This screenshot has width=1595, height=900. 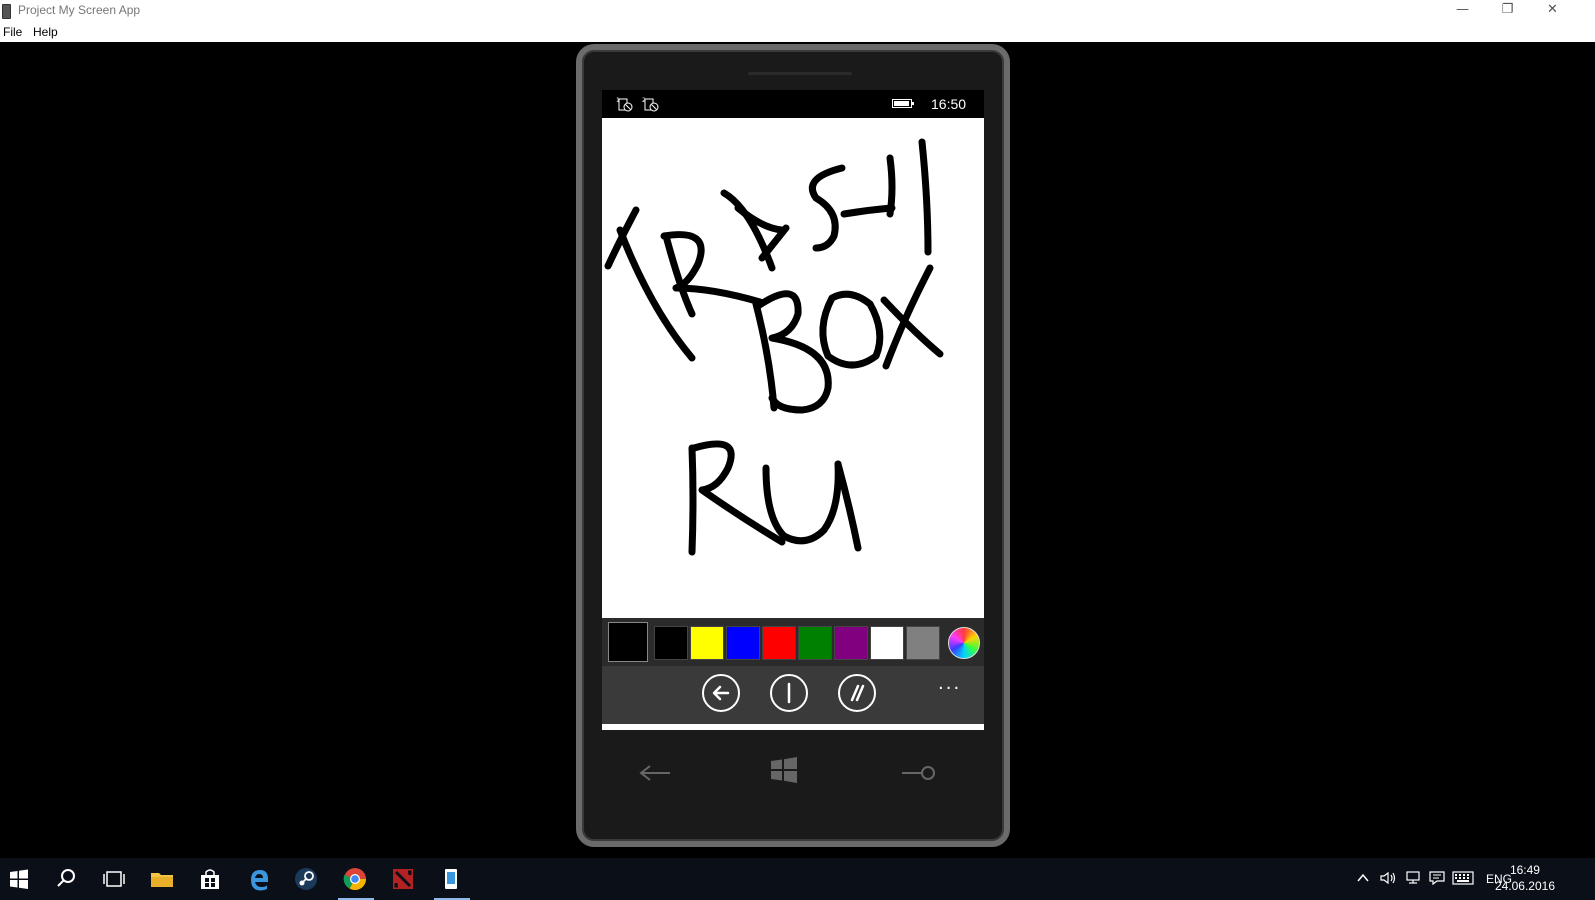 What do you see at coordinates (1524, 870) in the screenshot?
I see `taskbar-time: 16:49` at bounding box center [1524, 870].